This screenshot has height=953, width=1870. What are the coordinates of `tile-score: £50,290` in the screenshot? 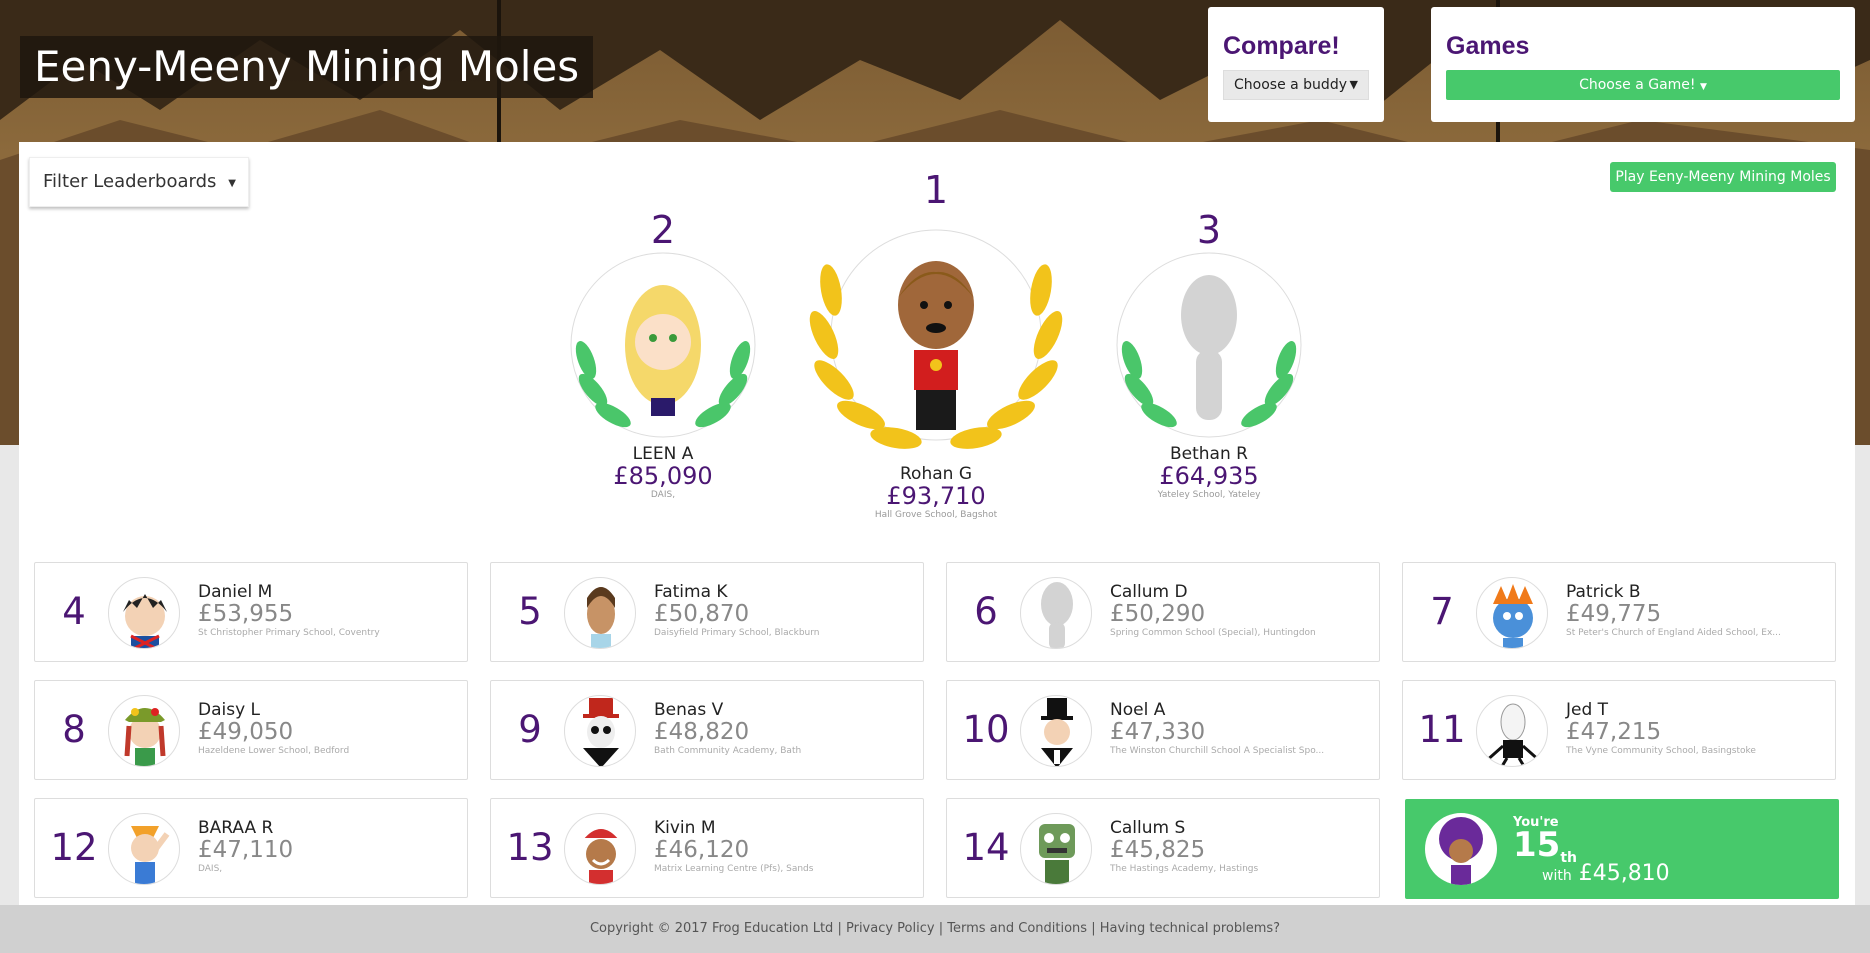 It's located at (1158, 614).